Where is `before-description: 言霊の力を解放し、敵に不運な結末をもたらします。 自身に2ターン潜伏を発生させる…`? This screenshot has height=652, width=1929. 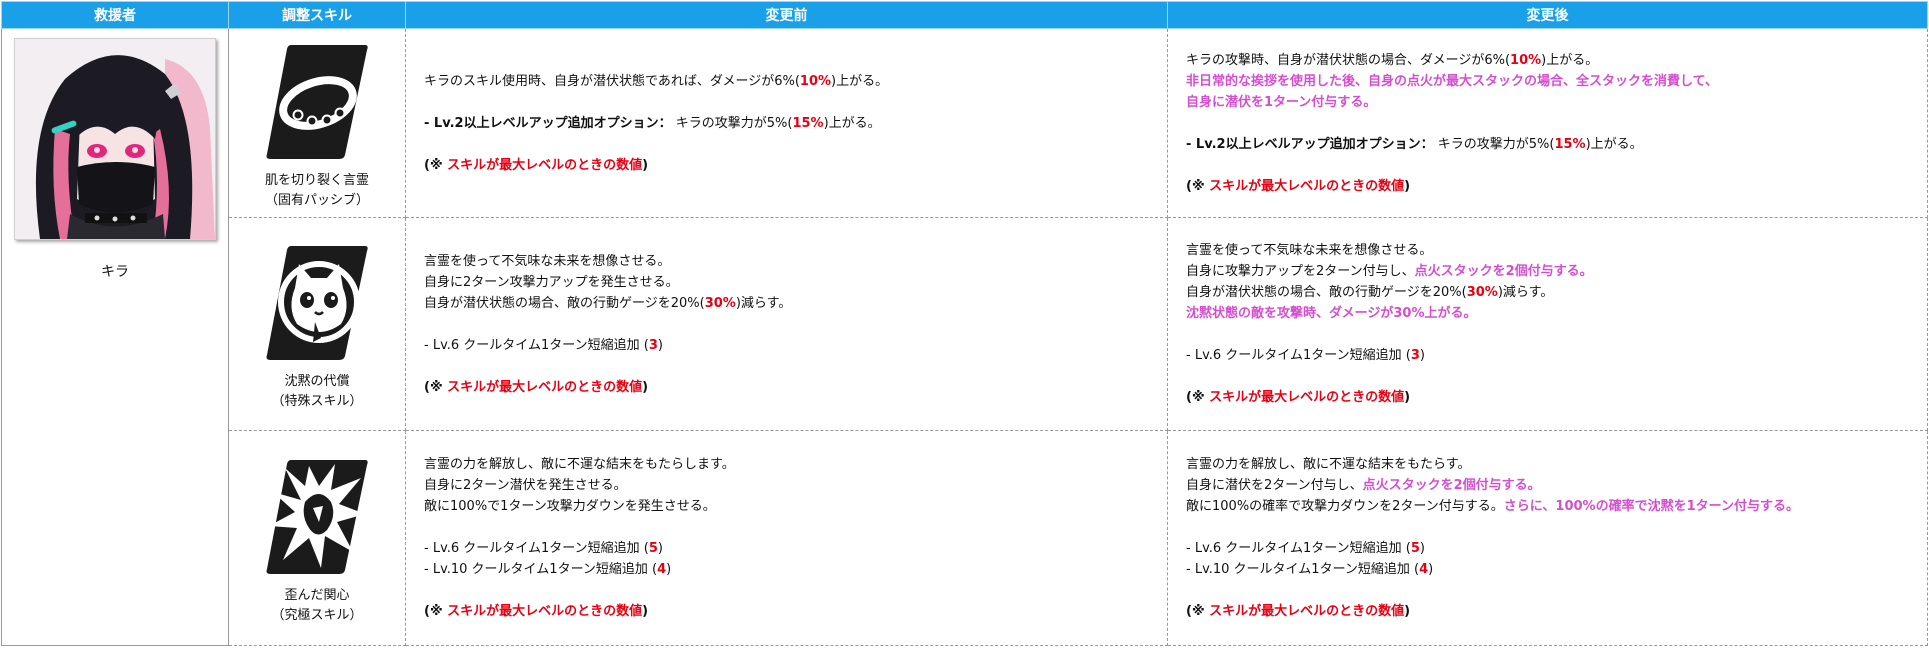 before-description: 言霊の力を解放し、敵に不運な結末をもたらします。 自身に2ターン潜伏を発生させる… is located at coordinates (786, 538).